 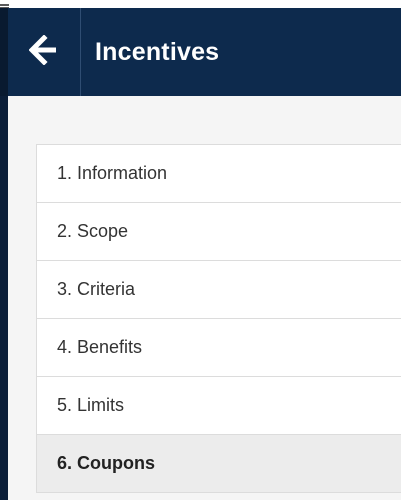 I want to click on step-item-limits: 5. Limits, so click(x=219, y=406).